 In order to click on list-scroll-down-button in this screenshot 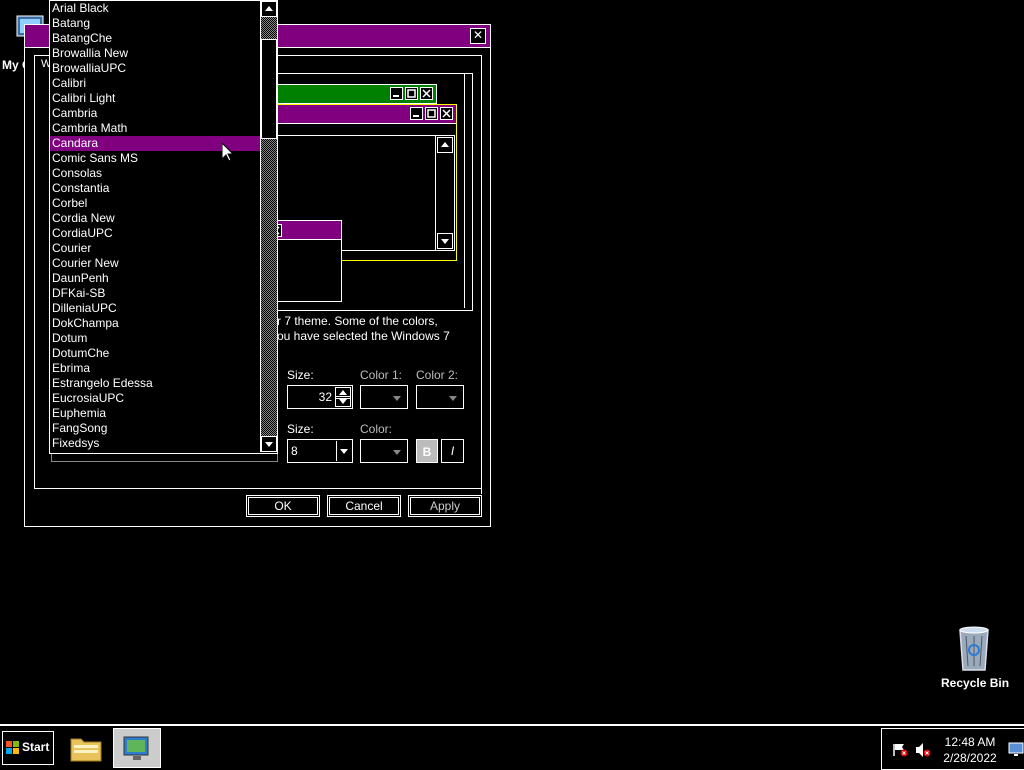, I will do `click(269, 444)`.